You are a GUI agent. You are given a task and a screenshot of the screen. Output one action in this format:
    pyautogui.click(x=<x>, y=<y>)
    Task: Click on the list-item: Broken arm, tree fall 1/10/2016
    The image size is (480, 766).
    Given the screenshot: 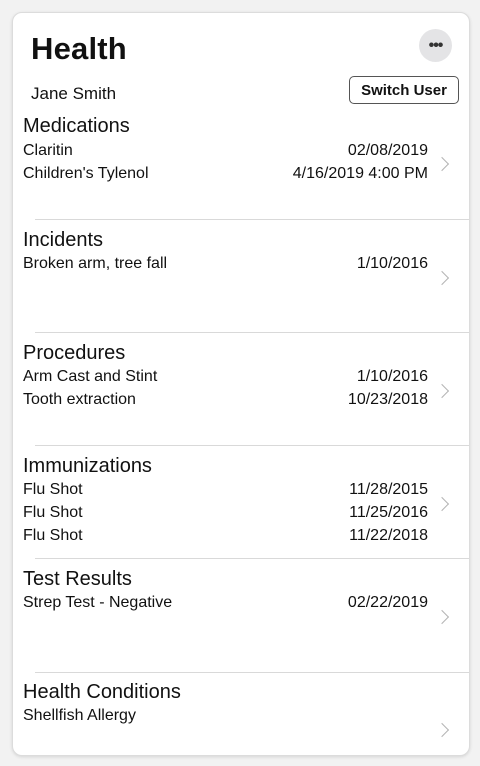 What is the action you would take?
    pyautogui.click(x=225, y=266)
    